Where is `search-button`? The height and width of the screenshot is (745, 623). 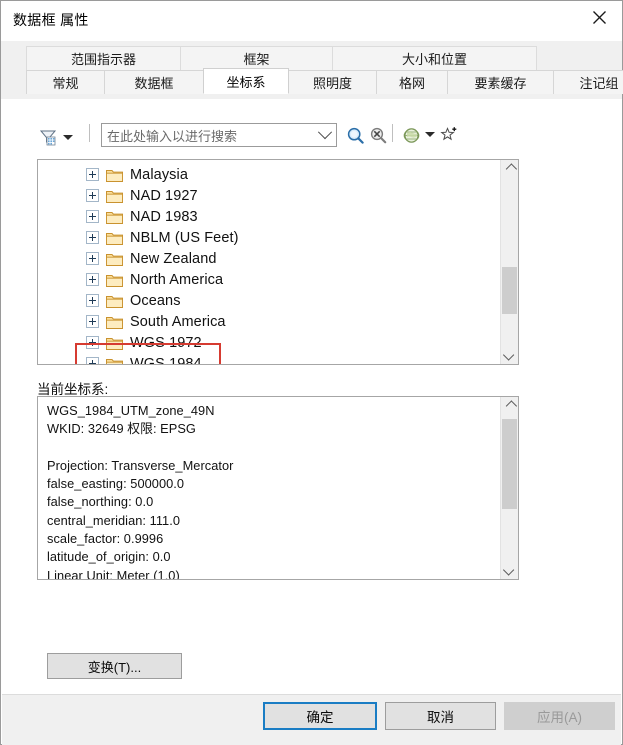 search-button is located at coordinates (355, 135).